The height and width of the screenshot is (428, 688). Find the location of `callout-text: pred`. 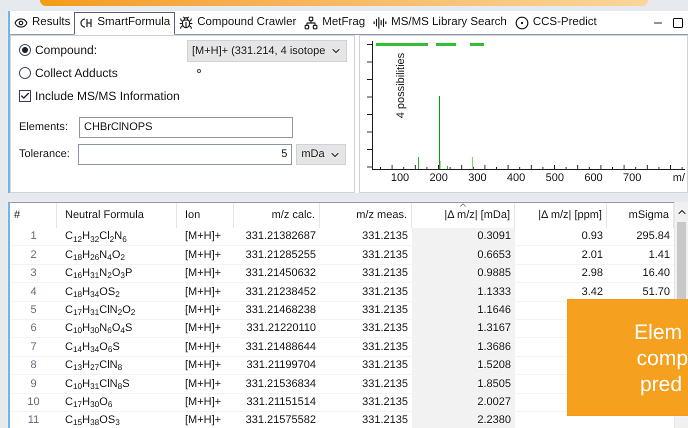

callout-text: pred is located at coordinates (661, 384).